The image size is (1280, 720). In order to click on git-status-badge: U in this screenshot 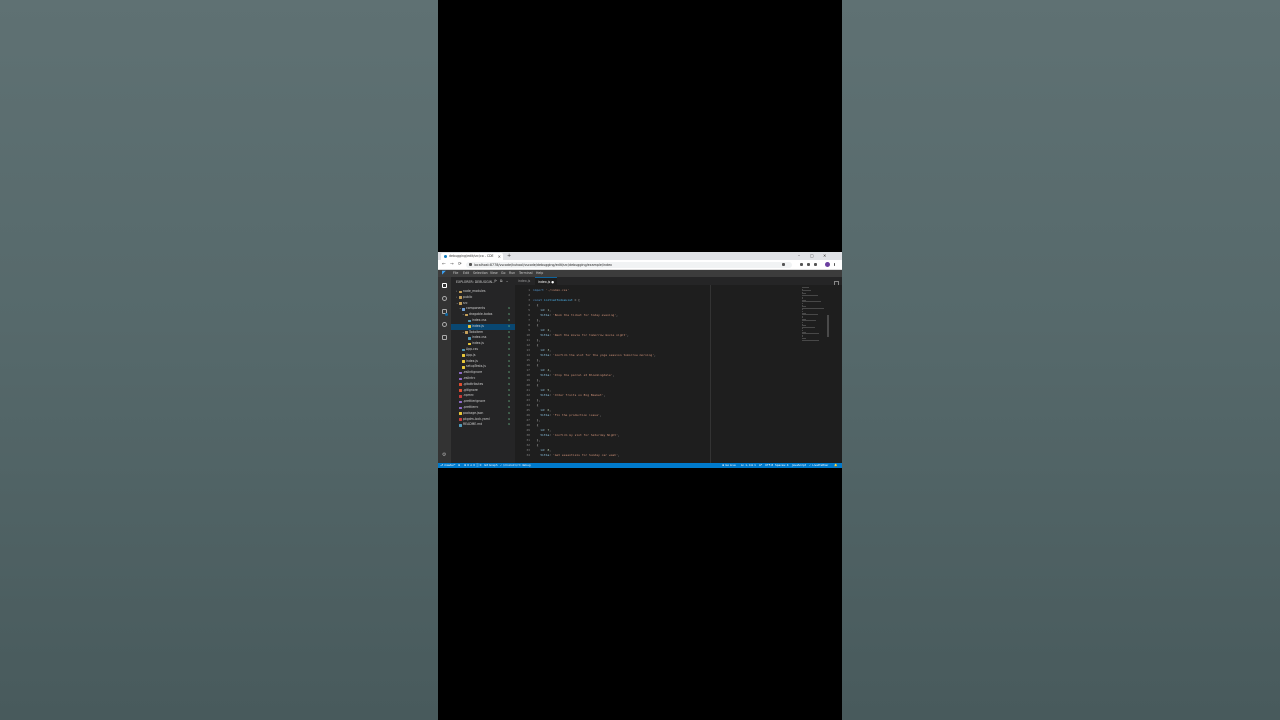, I will do `click(509, 424)`.